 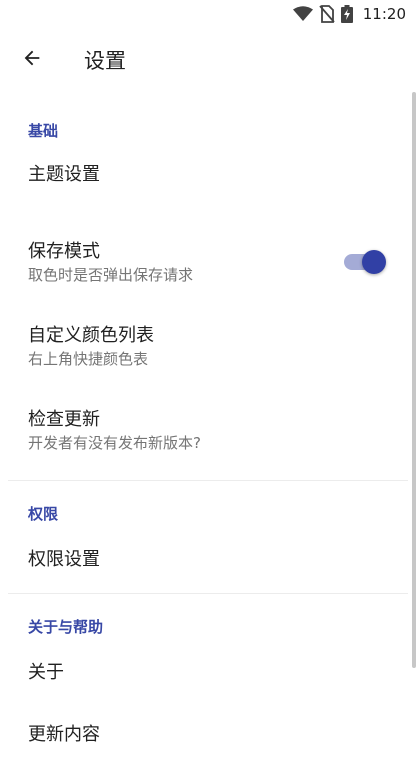 What do you see at coordinates (208, 735) in the screenshot?
I see `pref-changelog: 更新内容` at bounding box center [208, 735].